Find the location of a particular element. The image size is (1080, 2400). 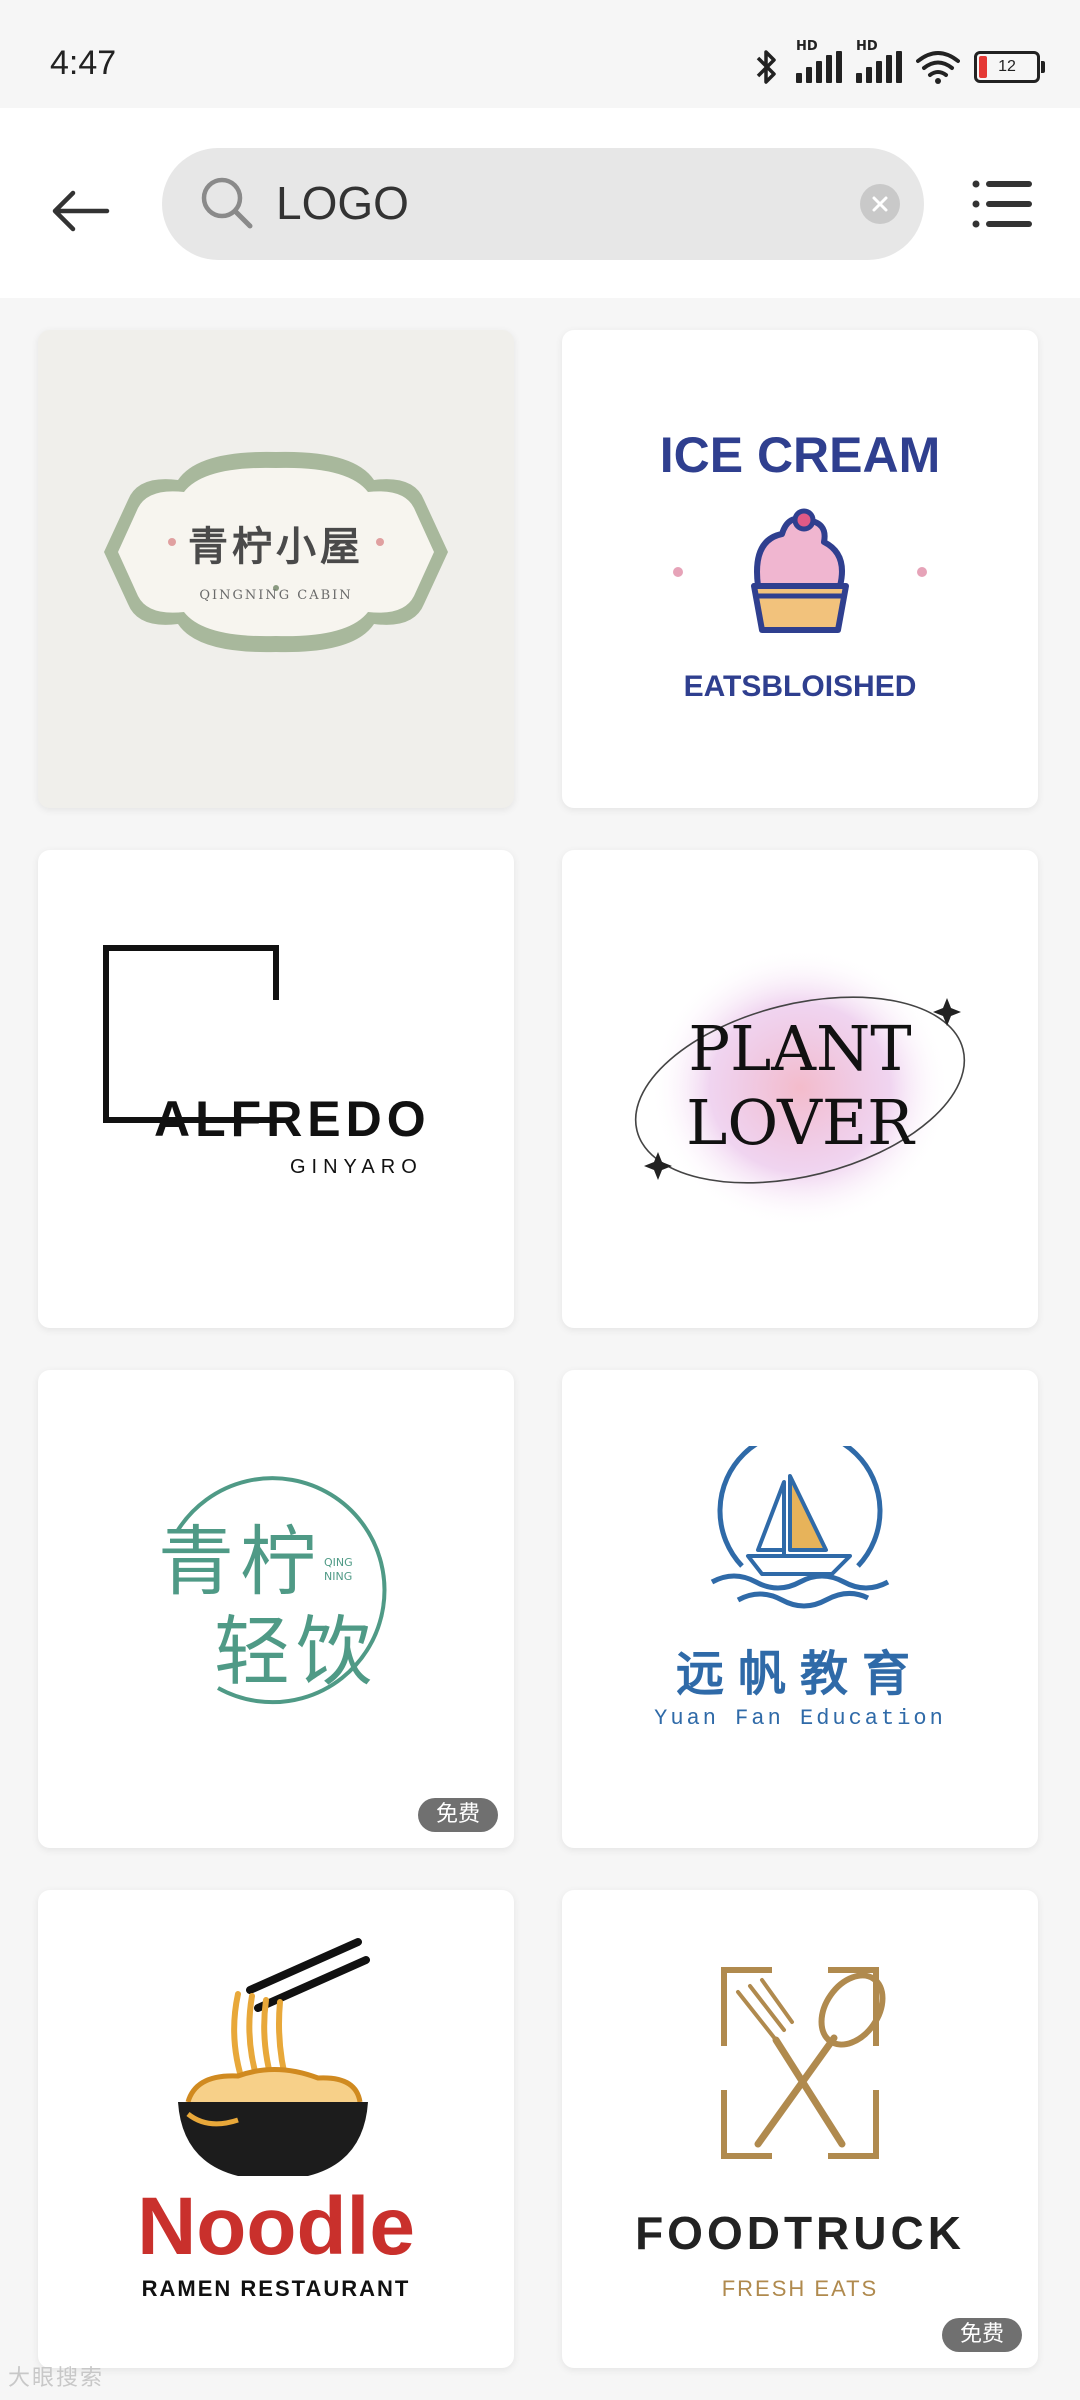

square-frame-icon is located at coordinates (191, 1034).